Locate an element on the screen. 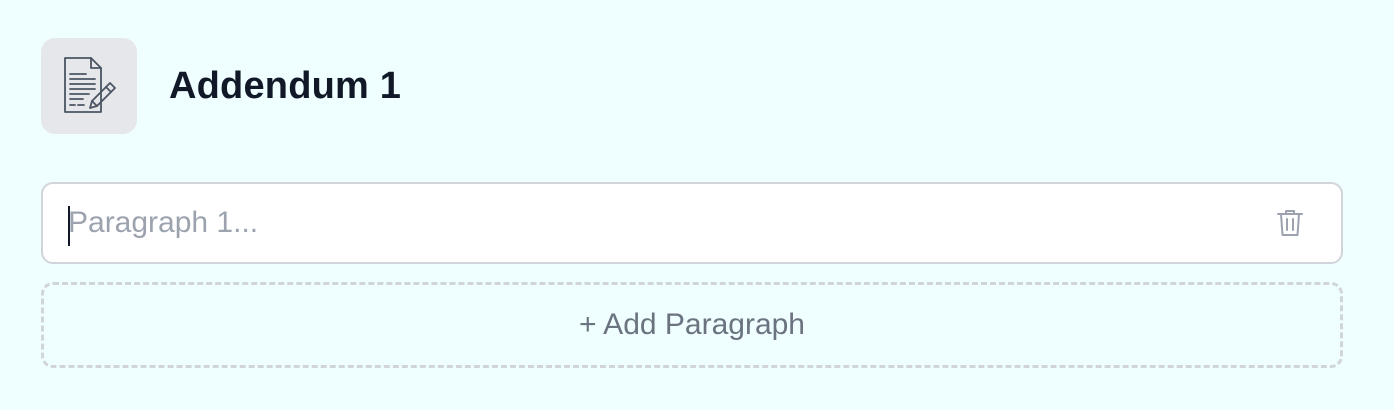 The height and width of the screenshot is (410, 1394). document-edit-icon is located at coordinates (89, 86).